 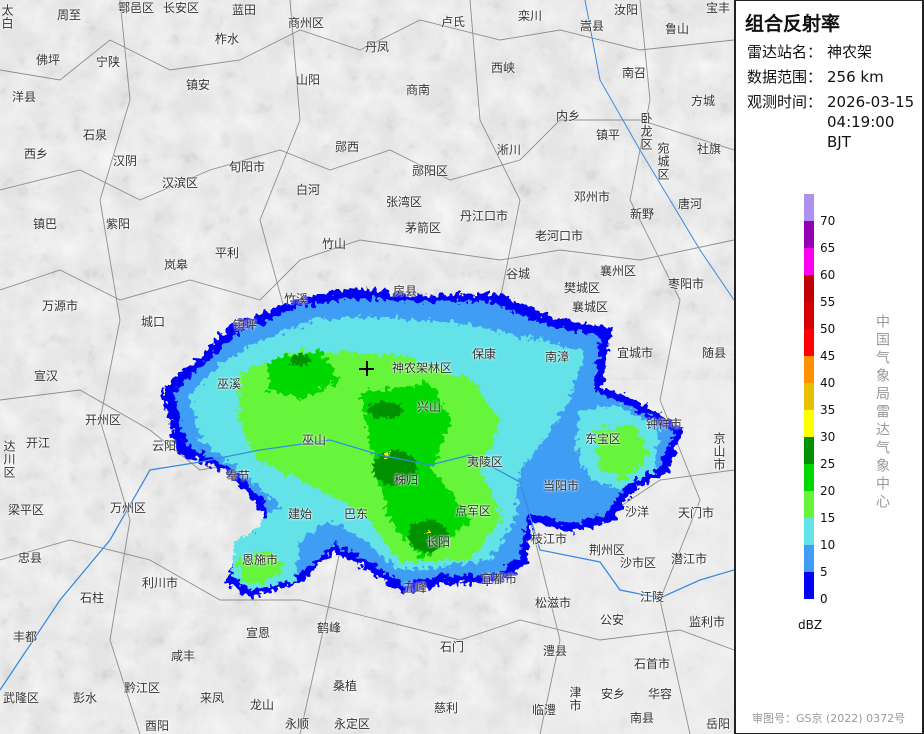 What do you see at coordinates (314, 440) in the screenshot?
I see `place-label: 巫山` at bounding box center [314, 440].